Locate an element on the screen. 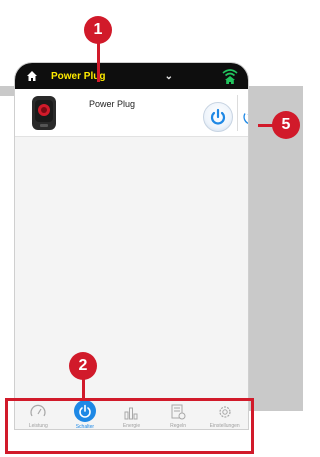  callout-5: 5 is located at coordinates (286, 125).